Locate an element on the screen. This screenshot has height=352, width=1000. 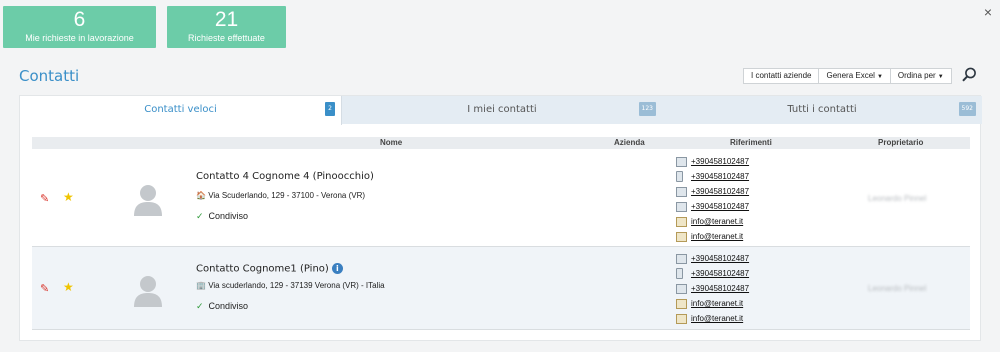
tab-label: Contatti veloci is located at coordinates (180, 109).